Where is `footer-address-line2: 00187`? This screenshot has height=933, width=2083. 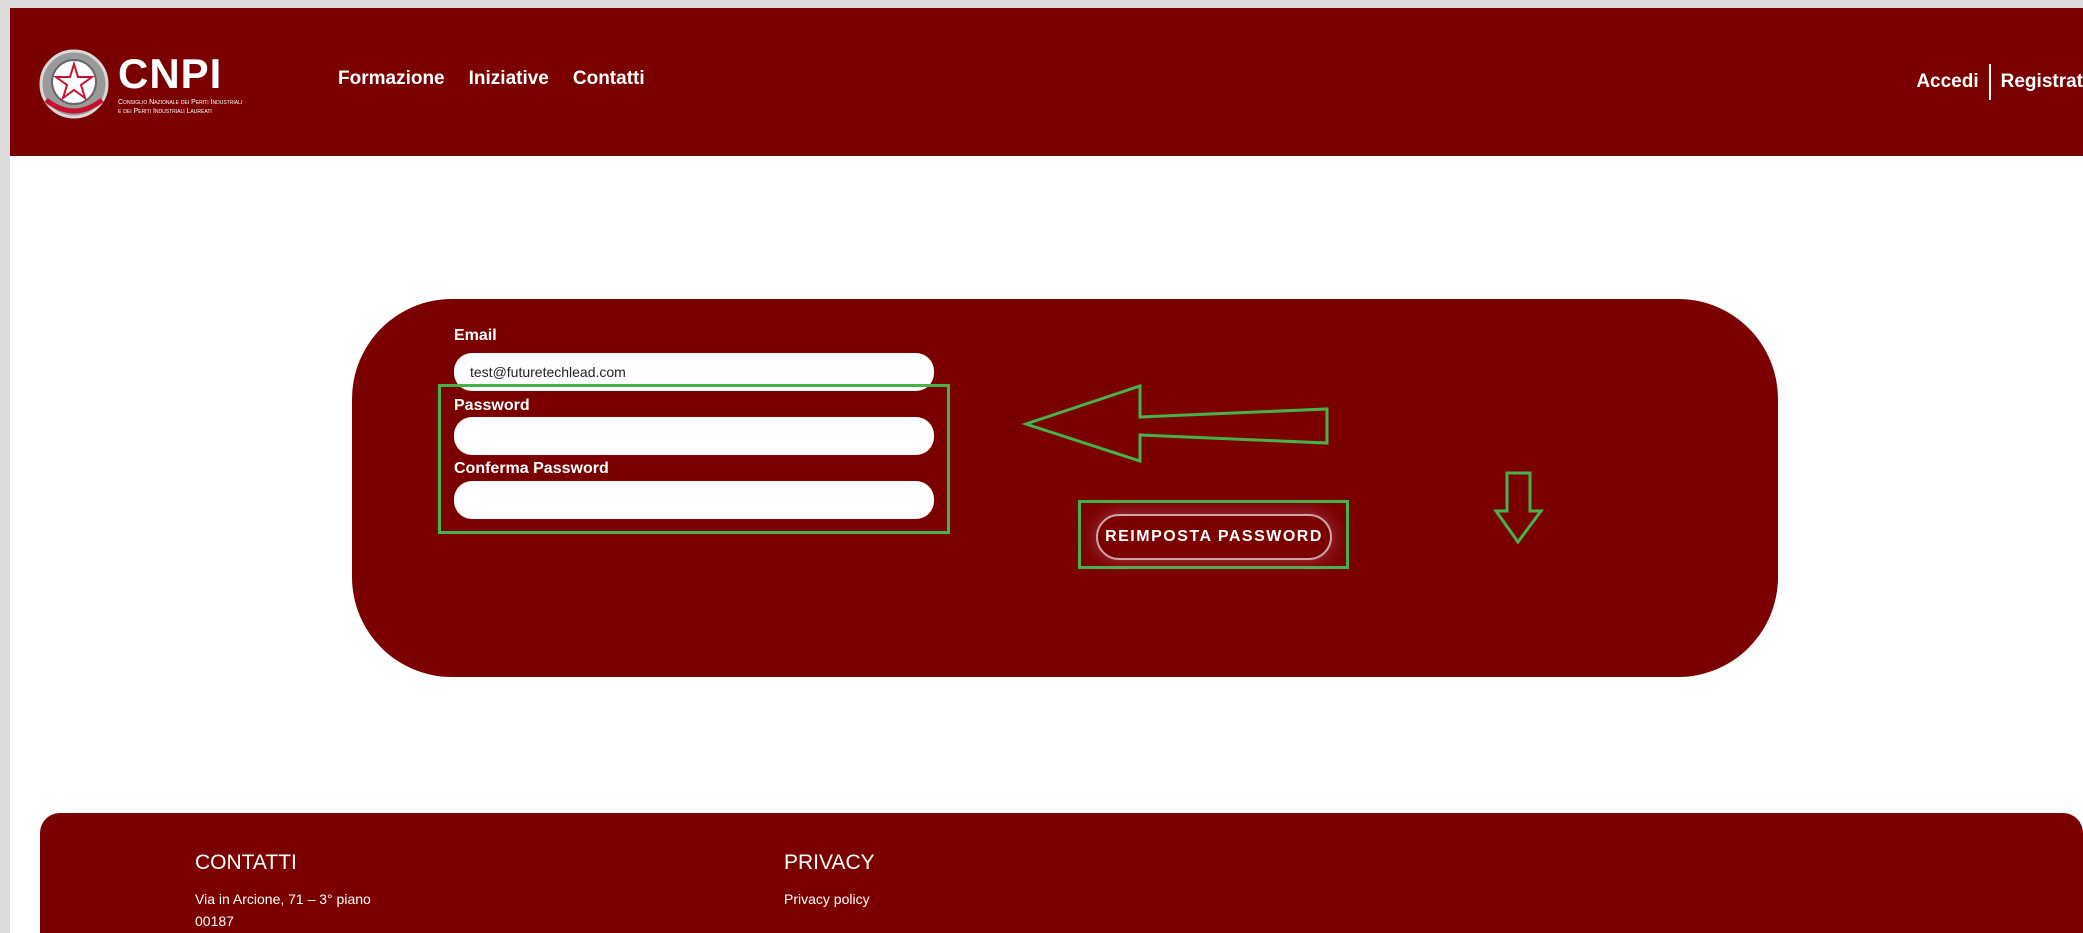
footer-address-line2: 00187 is located at coordinates (214, 921).